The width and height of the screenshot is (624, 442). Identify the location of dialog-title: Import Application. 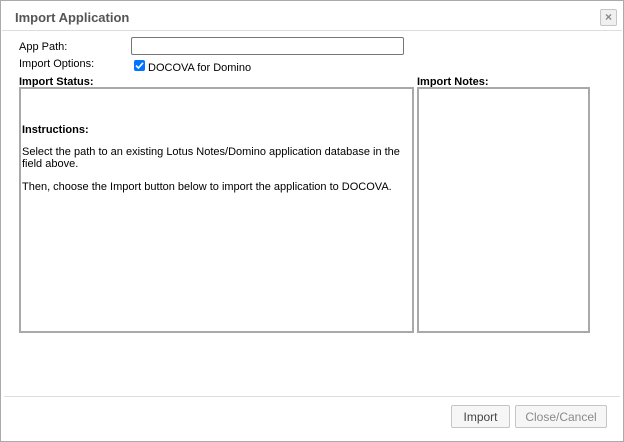
(72, 17).